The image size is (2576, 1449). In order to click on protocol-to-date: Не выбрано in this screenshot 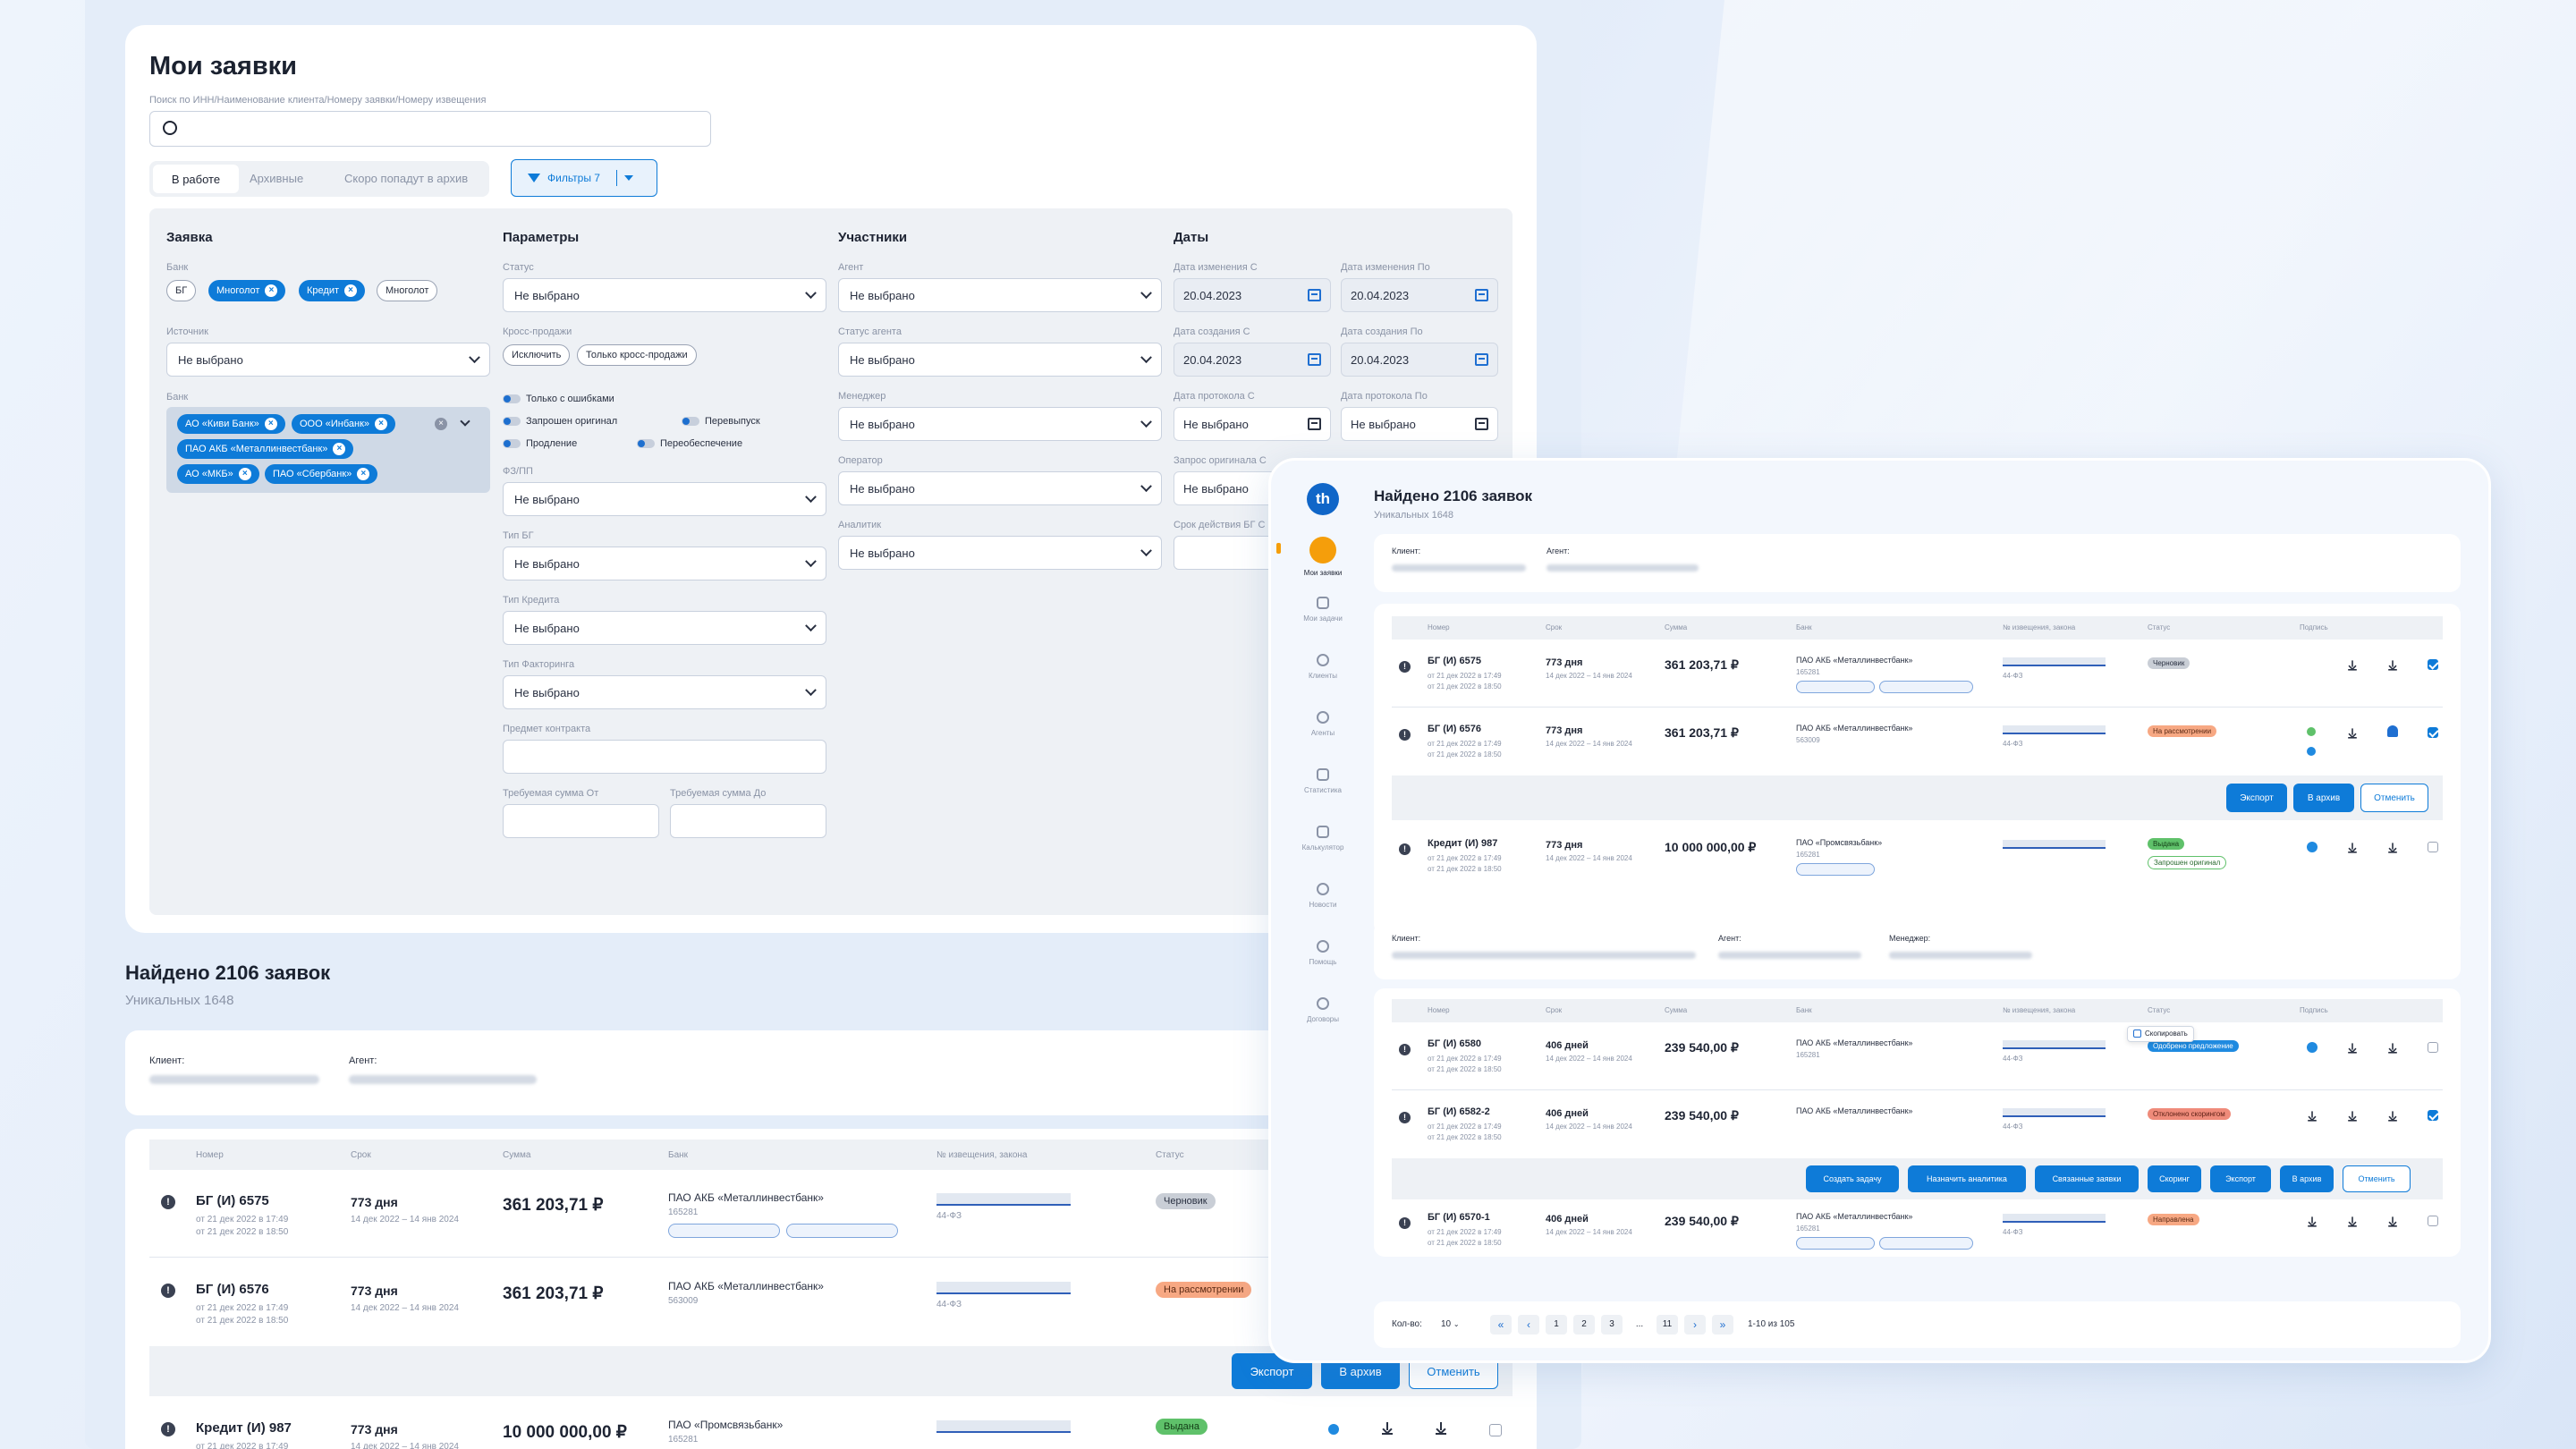, I will do `click(1419, 424)`.